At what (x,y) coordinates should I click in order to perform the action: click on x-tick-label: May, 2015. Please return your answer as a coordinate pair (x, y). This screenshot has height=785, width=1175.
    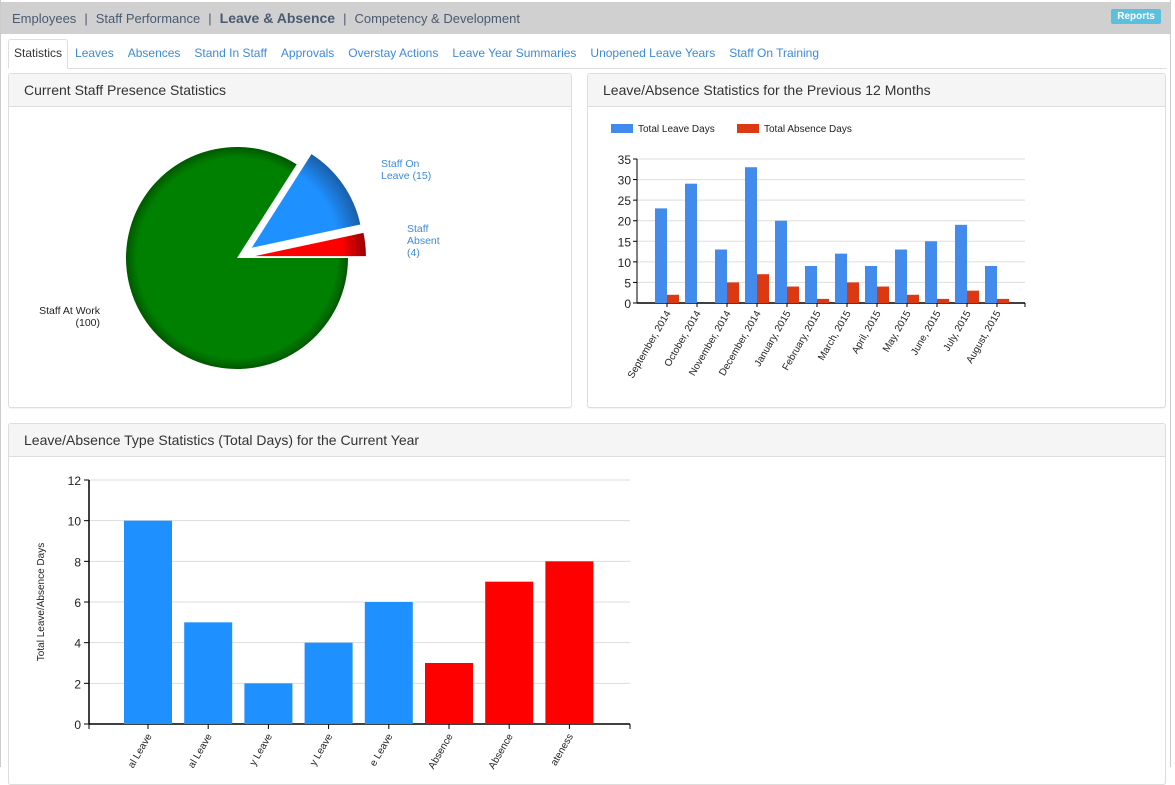
    Looking at the image, I should click on (897, 332).